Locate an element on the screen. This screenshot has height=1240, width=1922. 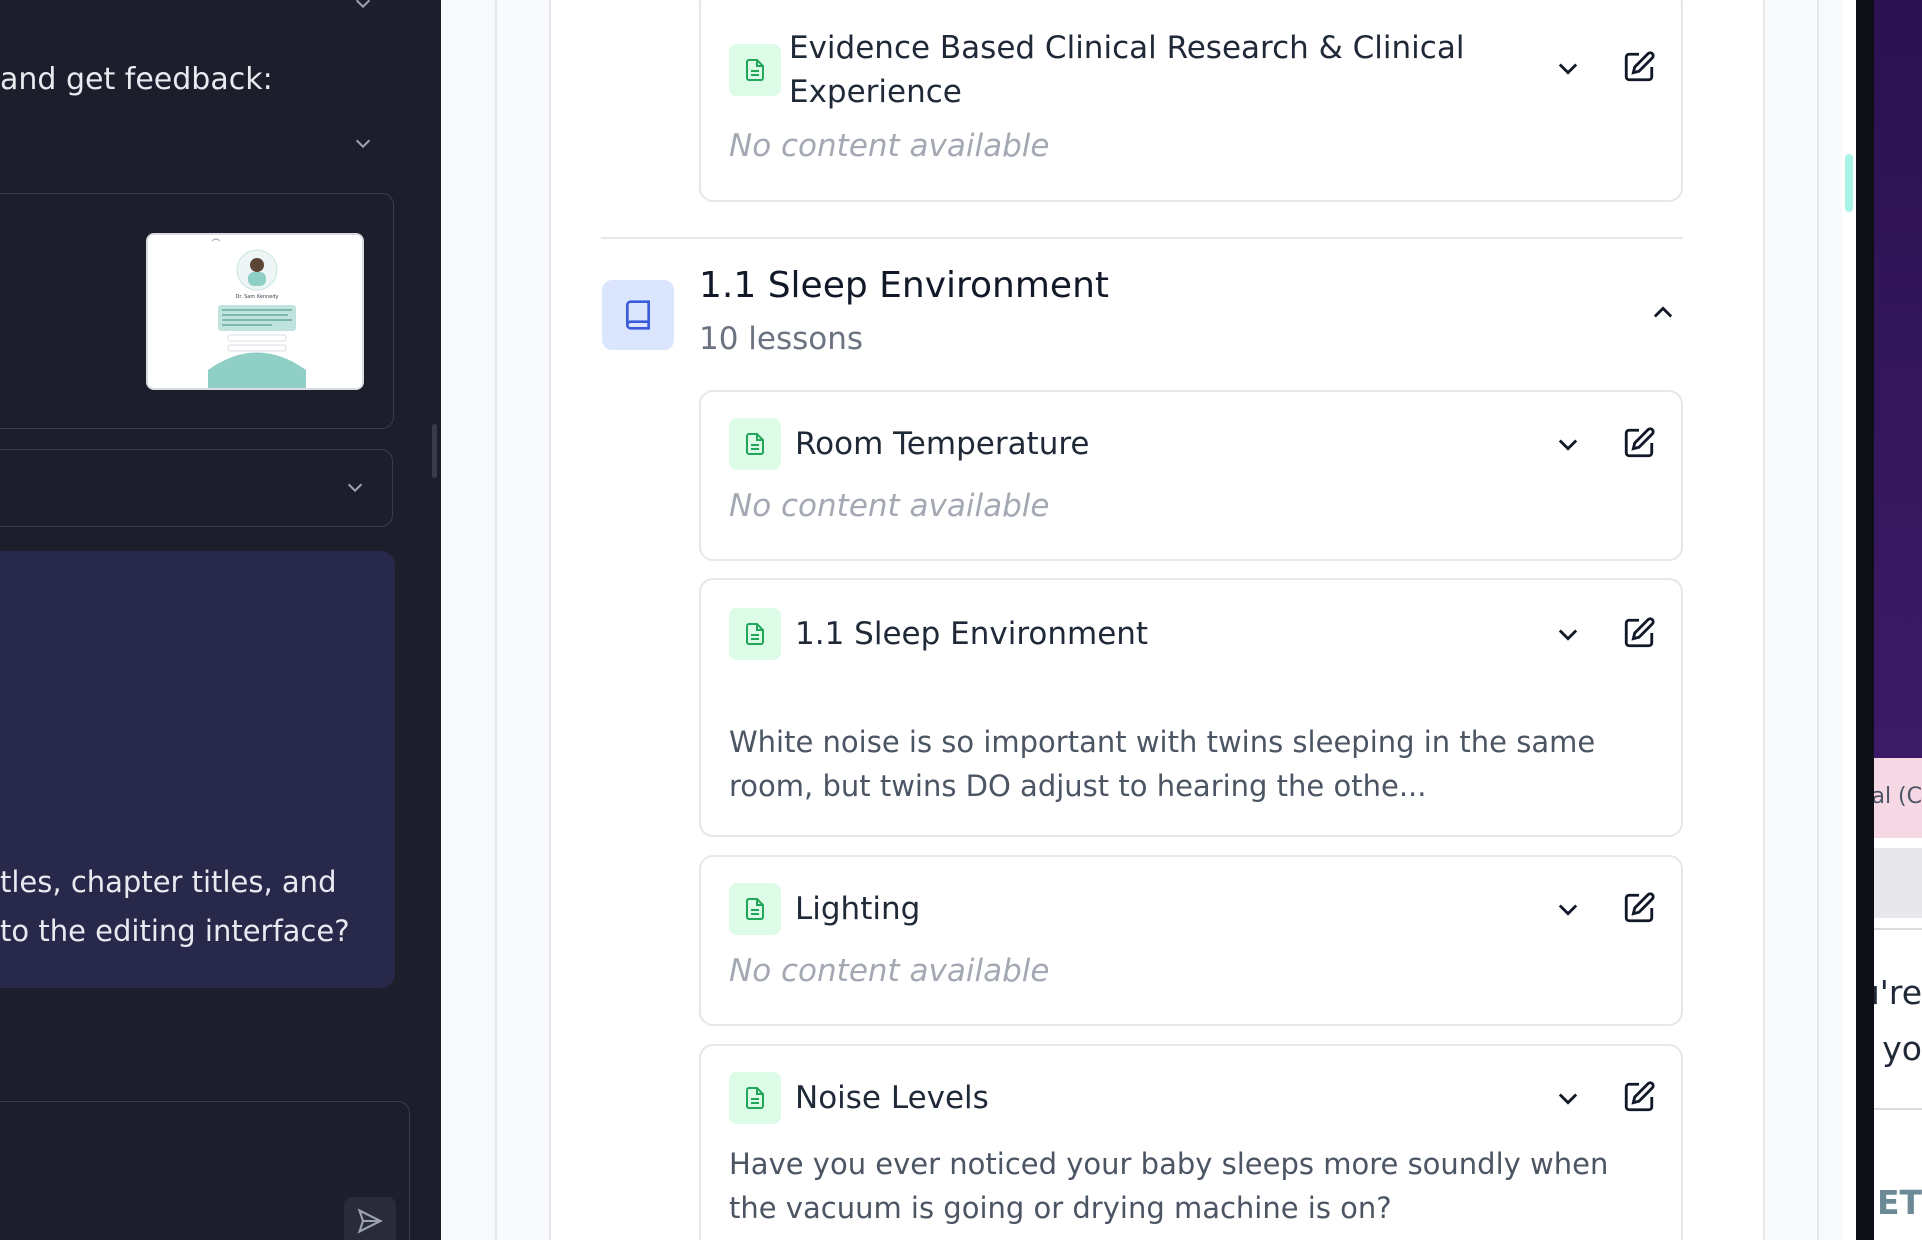
send-icon is located at coordinates (370, 1221).